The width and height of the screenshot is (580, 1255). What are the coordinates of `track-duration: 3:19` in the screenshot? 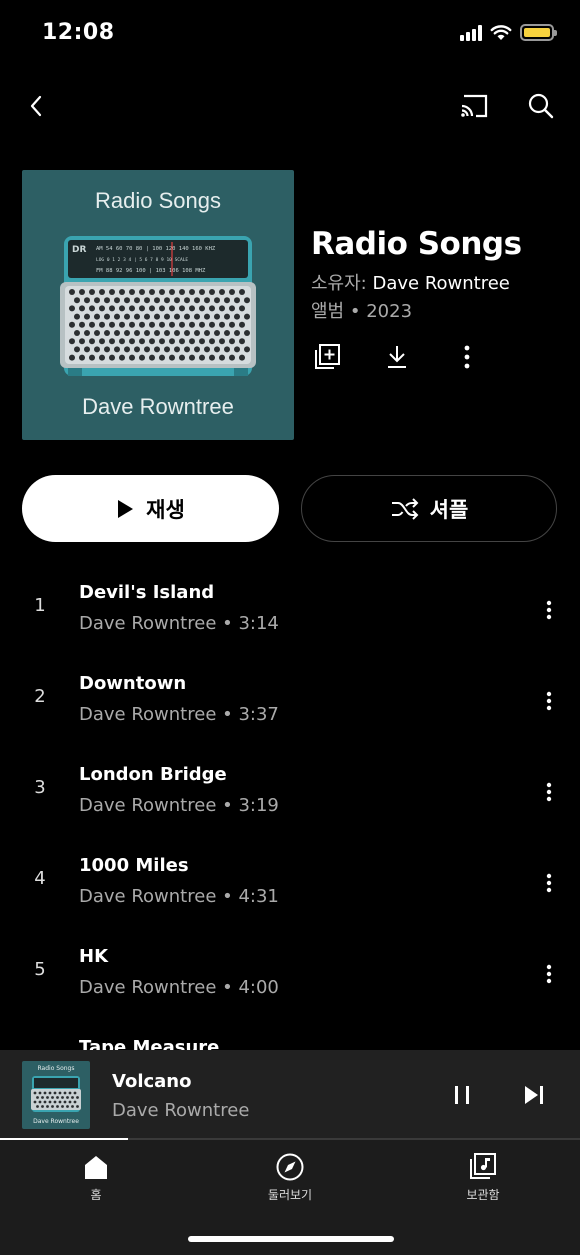 It's located at (258, 805).